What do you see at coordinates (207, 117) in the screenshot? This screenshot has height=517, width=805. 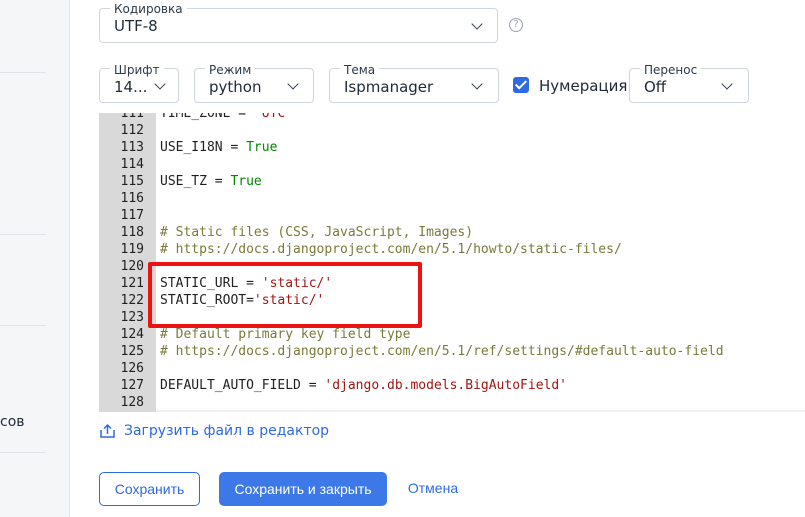 I see `code-token: TIME_ZONE =` at bounding box center [207, 117].